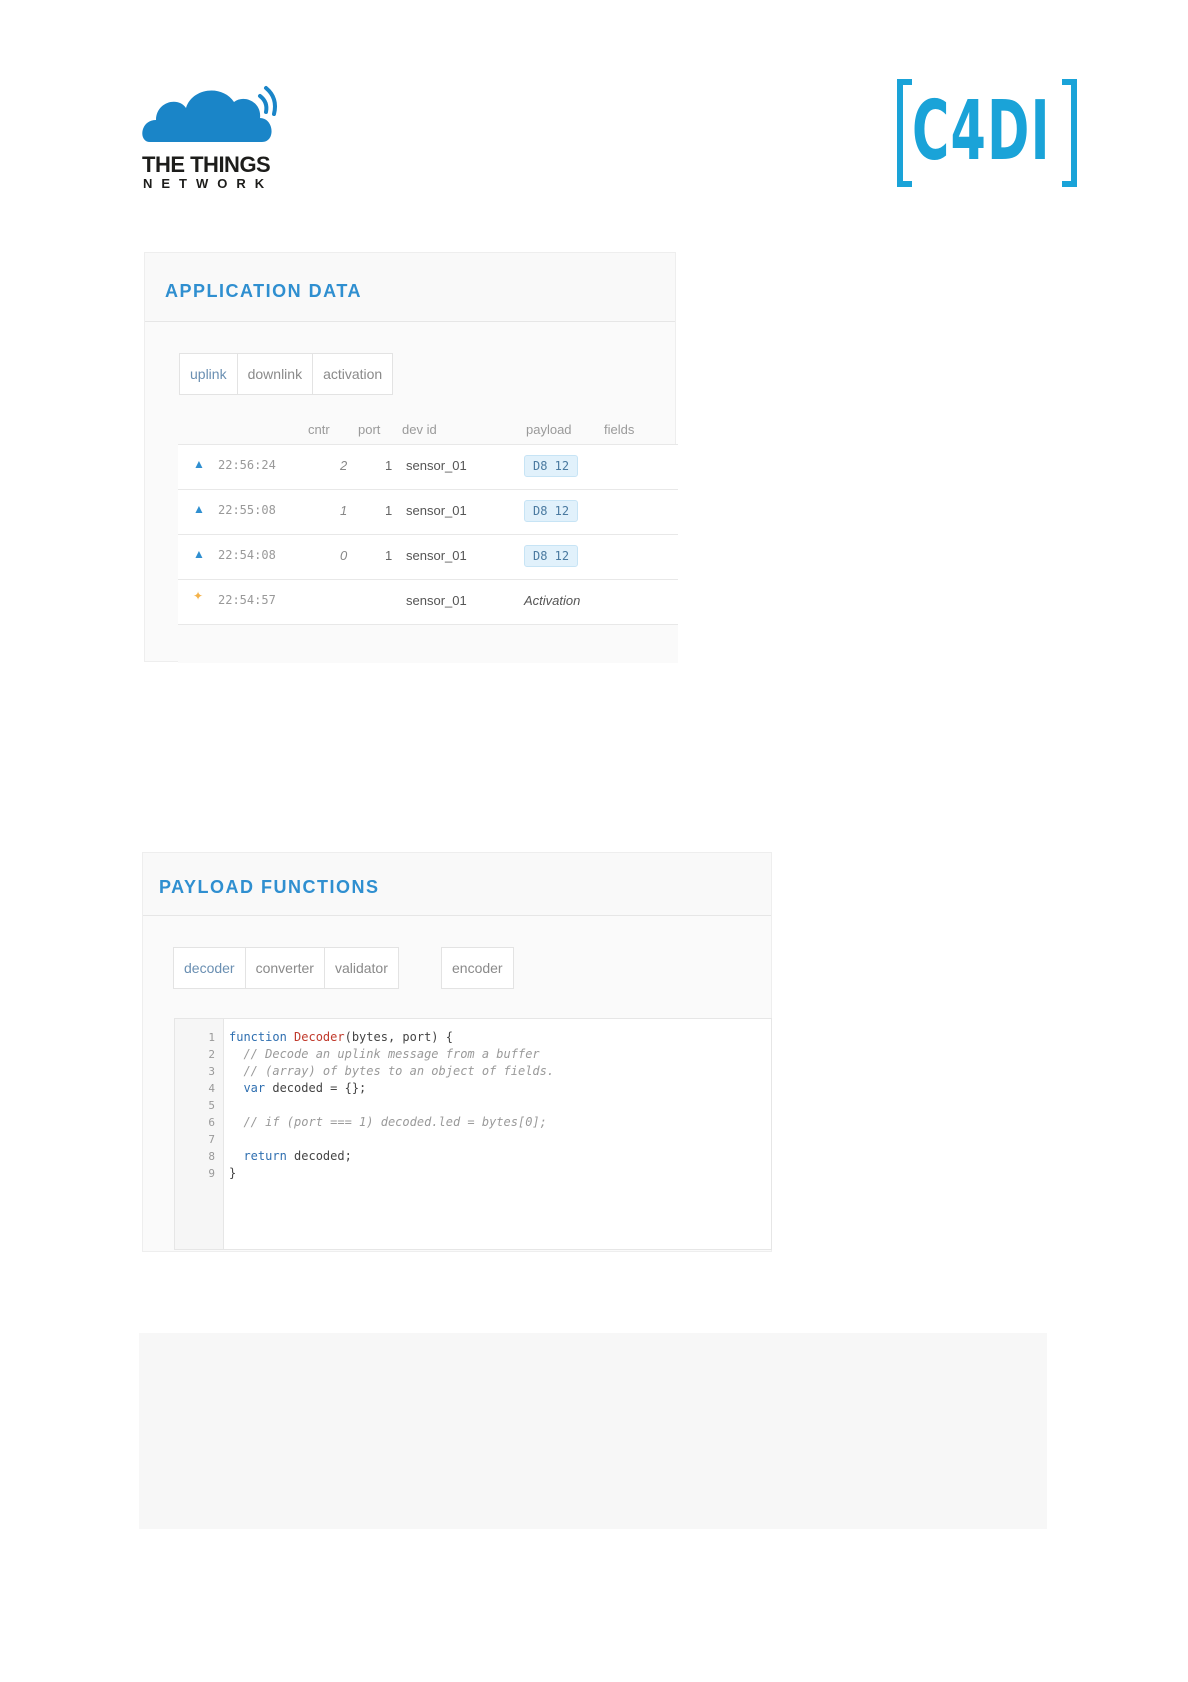 The width and height of the screenshot is (1188, 1682). What do you see at coordinates (247, 465) in the screenshot?
I see `row-time: 22:56:24` at bounding box center [247, 465].